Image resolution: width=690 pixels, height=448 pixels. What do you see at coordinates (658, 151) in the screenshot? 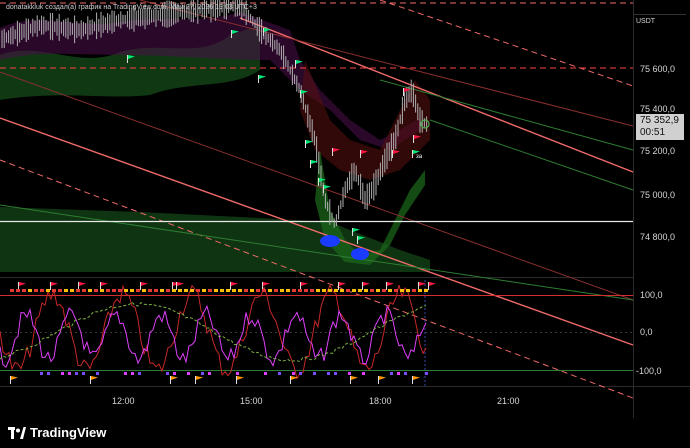
I see `price-label-2: 75 200,0` at bounding box center [658, 151].